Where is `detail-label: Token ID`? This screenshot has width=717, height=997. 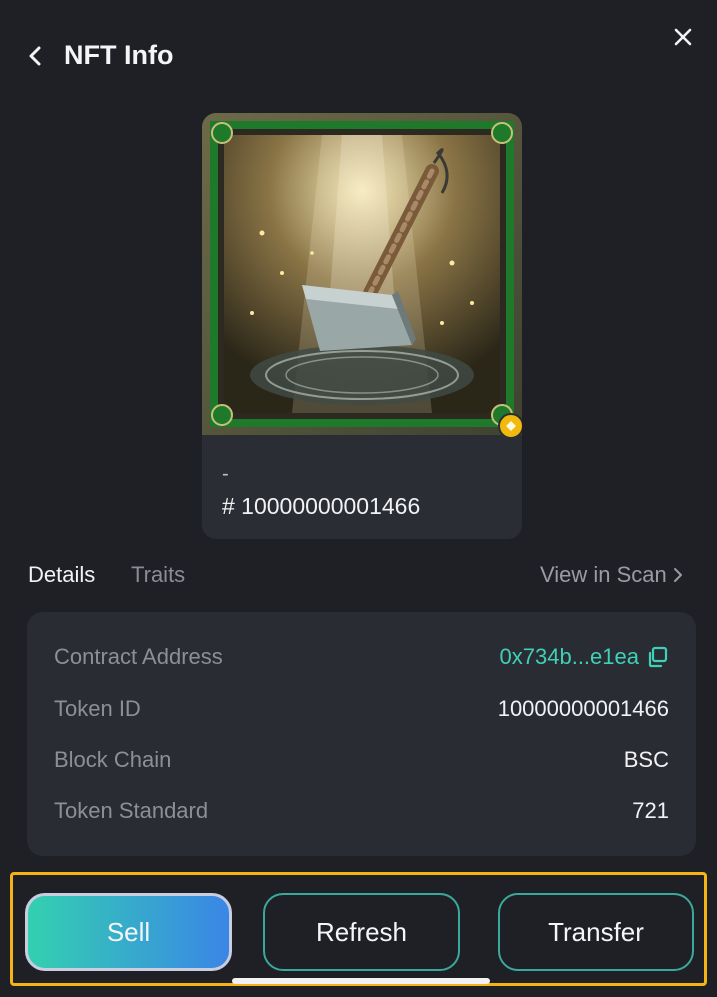 detail-label: Token ID is located at coordinates (97, 708).